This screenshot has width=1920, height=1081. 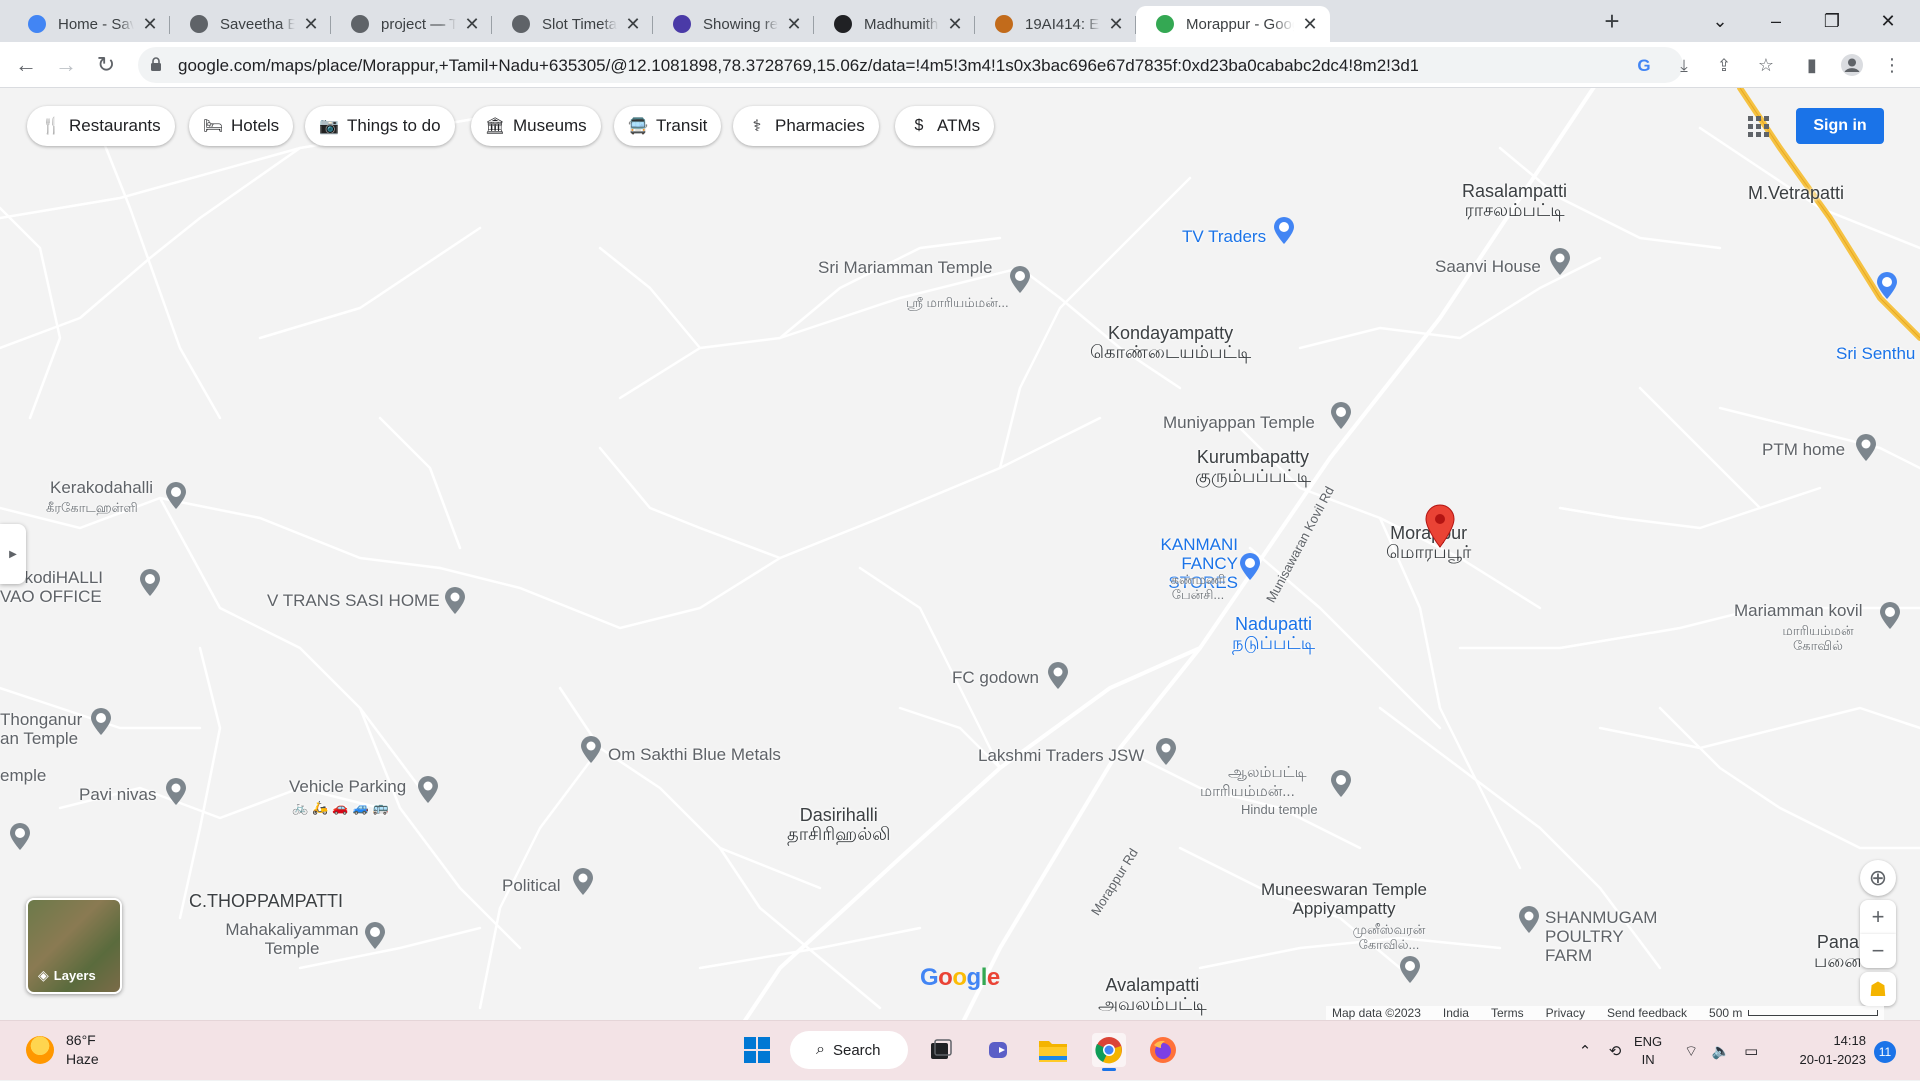 What do you see at coordinates (1055, 24) in the screenshot?
I see `browser-tab: 19AI414: Ex 03: D ✕` at bounding box center [1055, 24].